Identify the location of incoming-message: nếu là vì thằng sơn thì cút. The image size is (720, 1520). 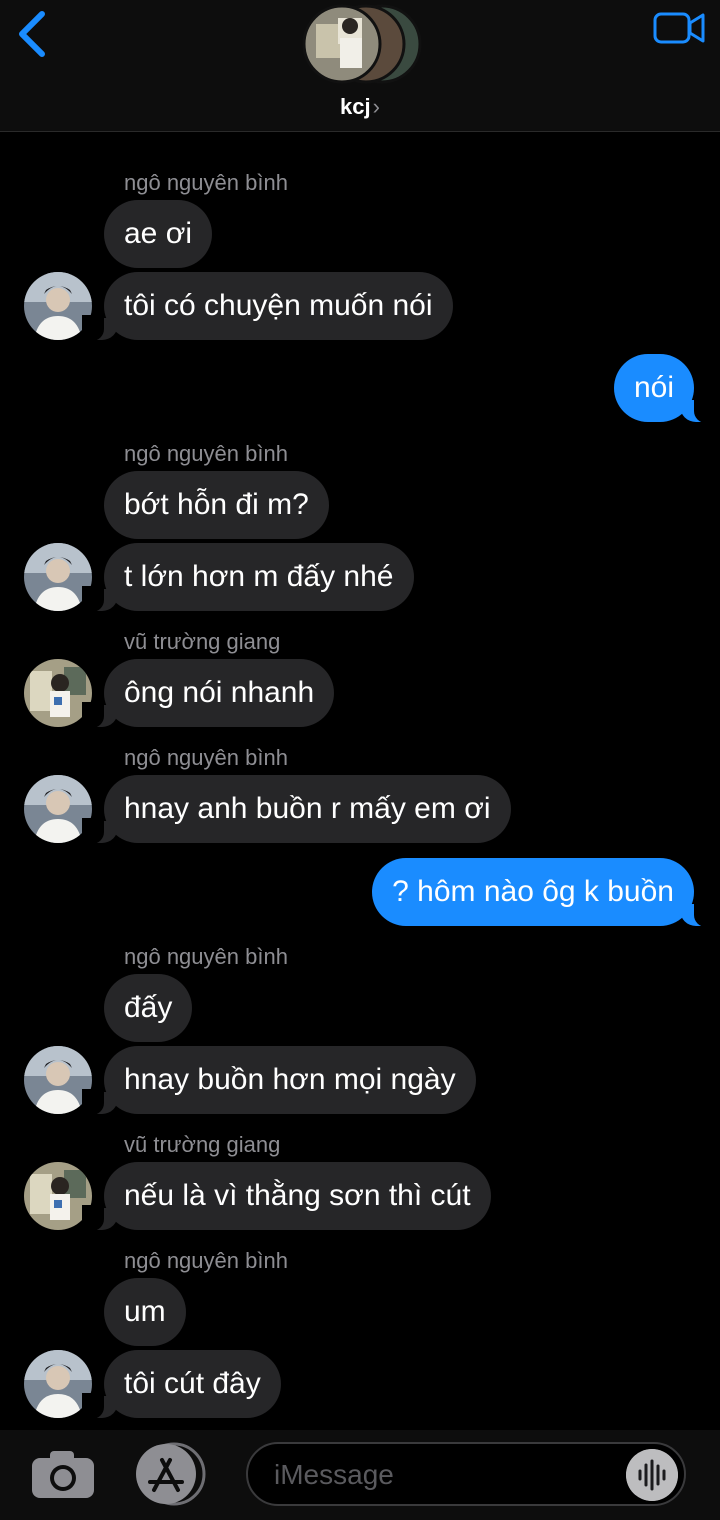
(286, 1196).